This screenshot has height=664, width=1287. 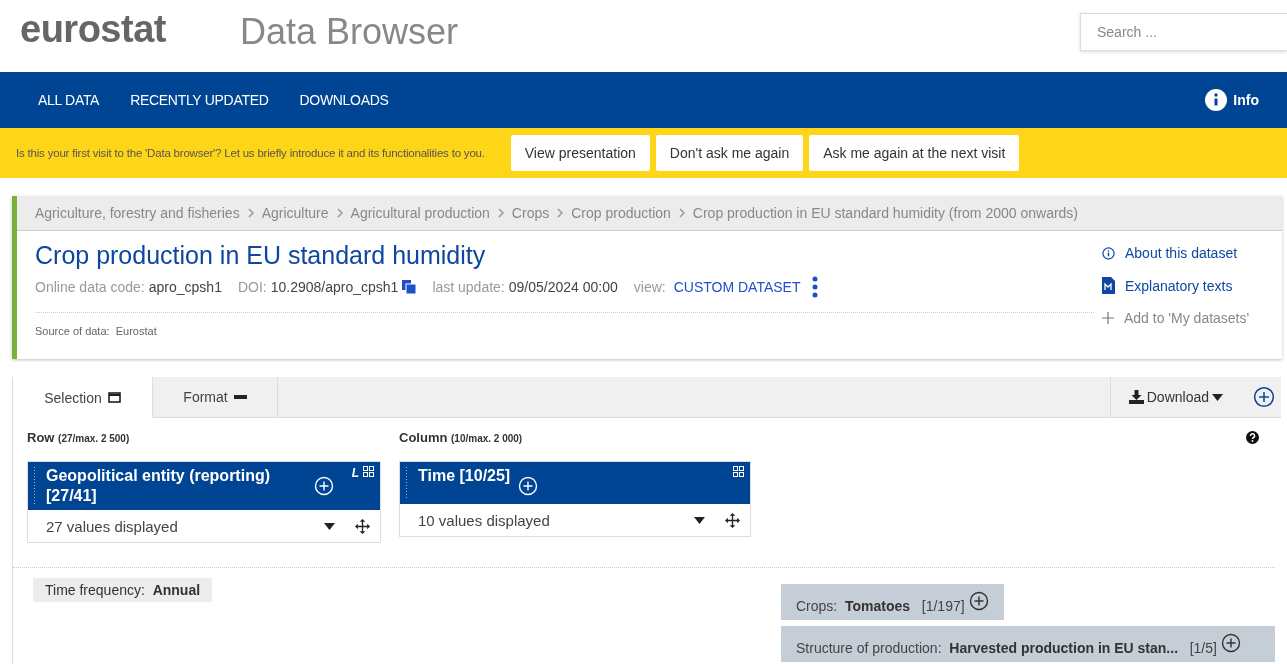 What do you see at coordinates (815, 287) in the screenshot?
I see `more-icon` at bounding box center [815, 287].